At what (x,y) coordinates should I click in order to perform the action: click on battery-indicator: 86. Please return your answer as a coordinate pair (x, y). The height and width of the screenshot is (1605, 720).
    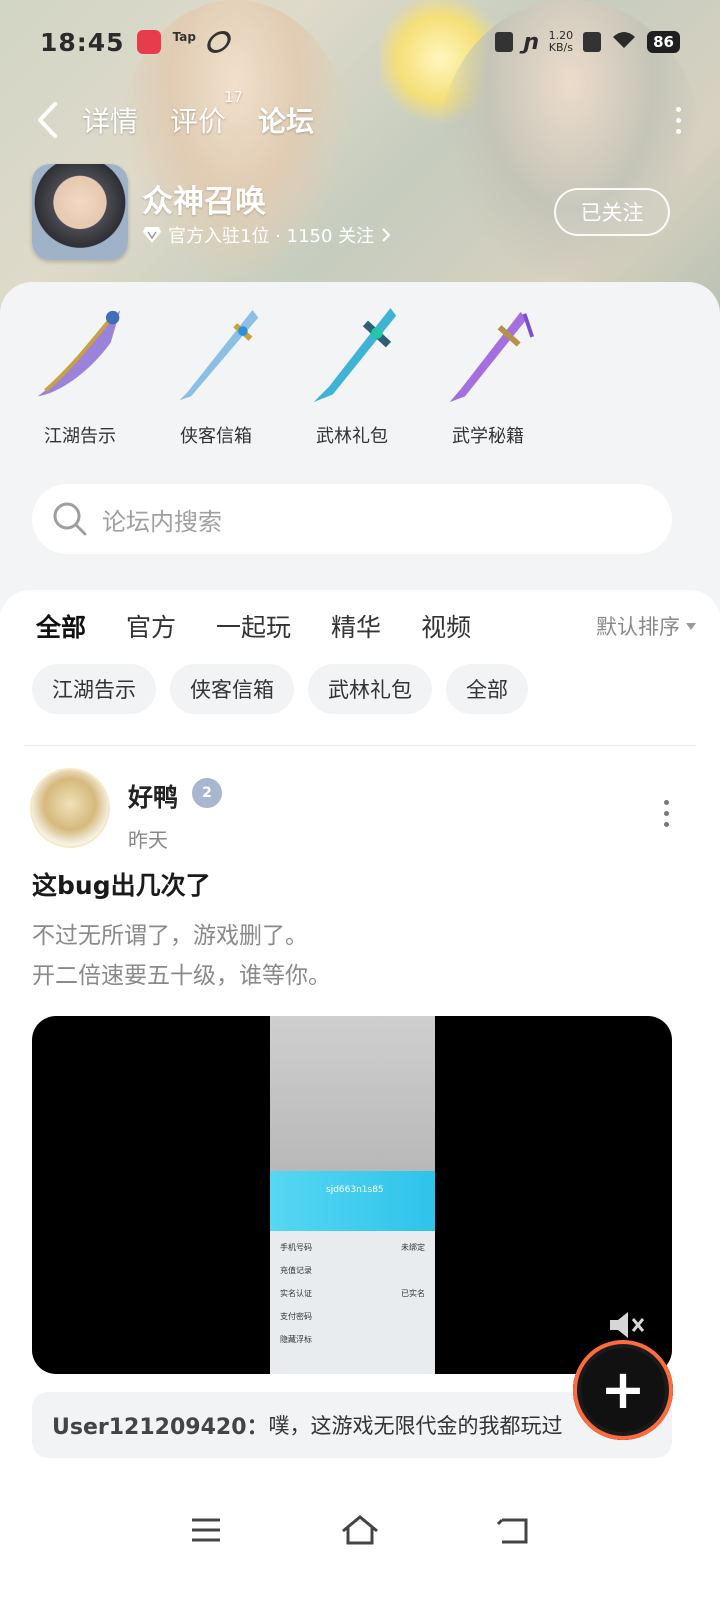
    Looking at the image, I should click on (663, 42).